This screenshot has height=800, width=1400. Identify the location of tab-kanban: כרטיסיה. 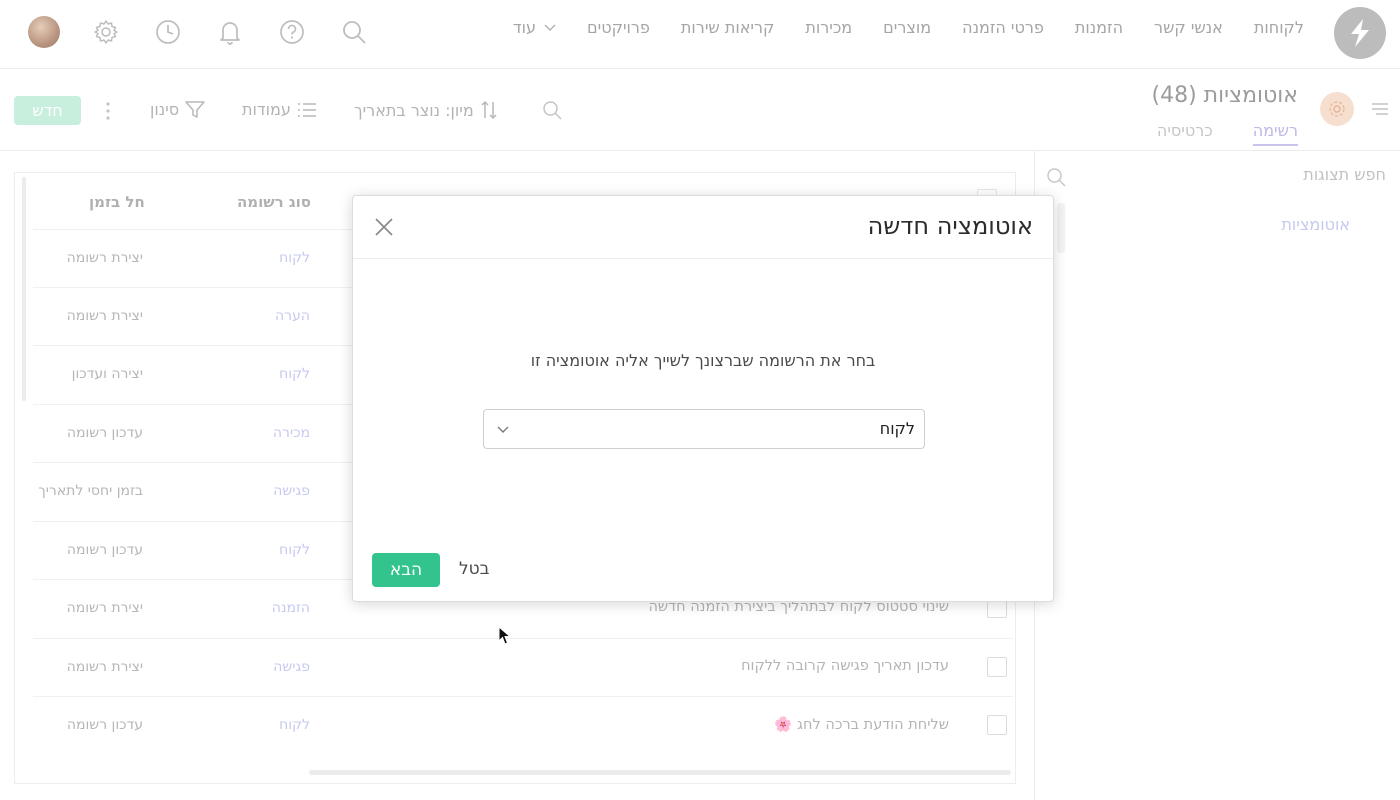
(1185, 133).